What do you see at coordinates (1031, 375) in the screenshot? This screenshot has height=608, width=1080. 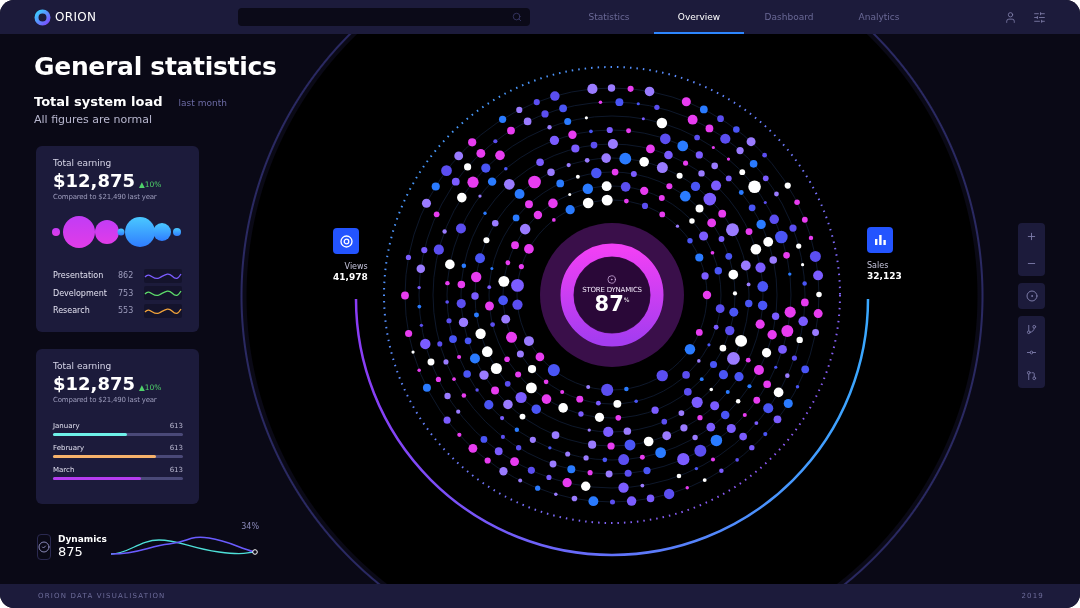 I see `pull-request-icon` at bounding box center [1031, 375].